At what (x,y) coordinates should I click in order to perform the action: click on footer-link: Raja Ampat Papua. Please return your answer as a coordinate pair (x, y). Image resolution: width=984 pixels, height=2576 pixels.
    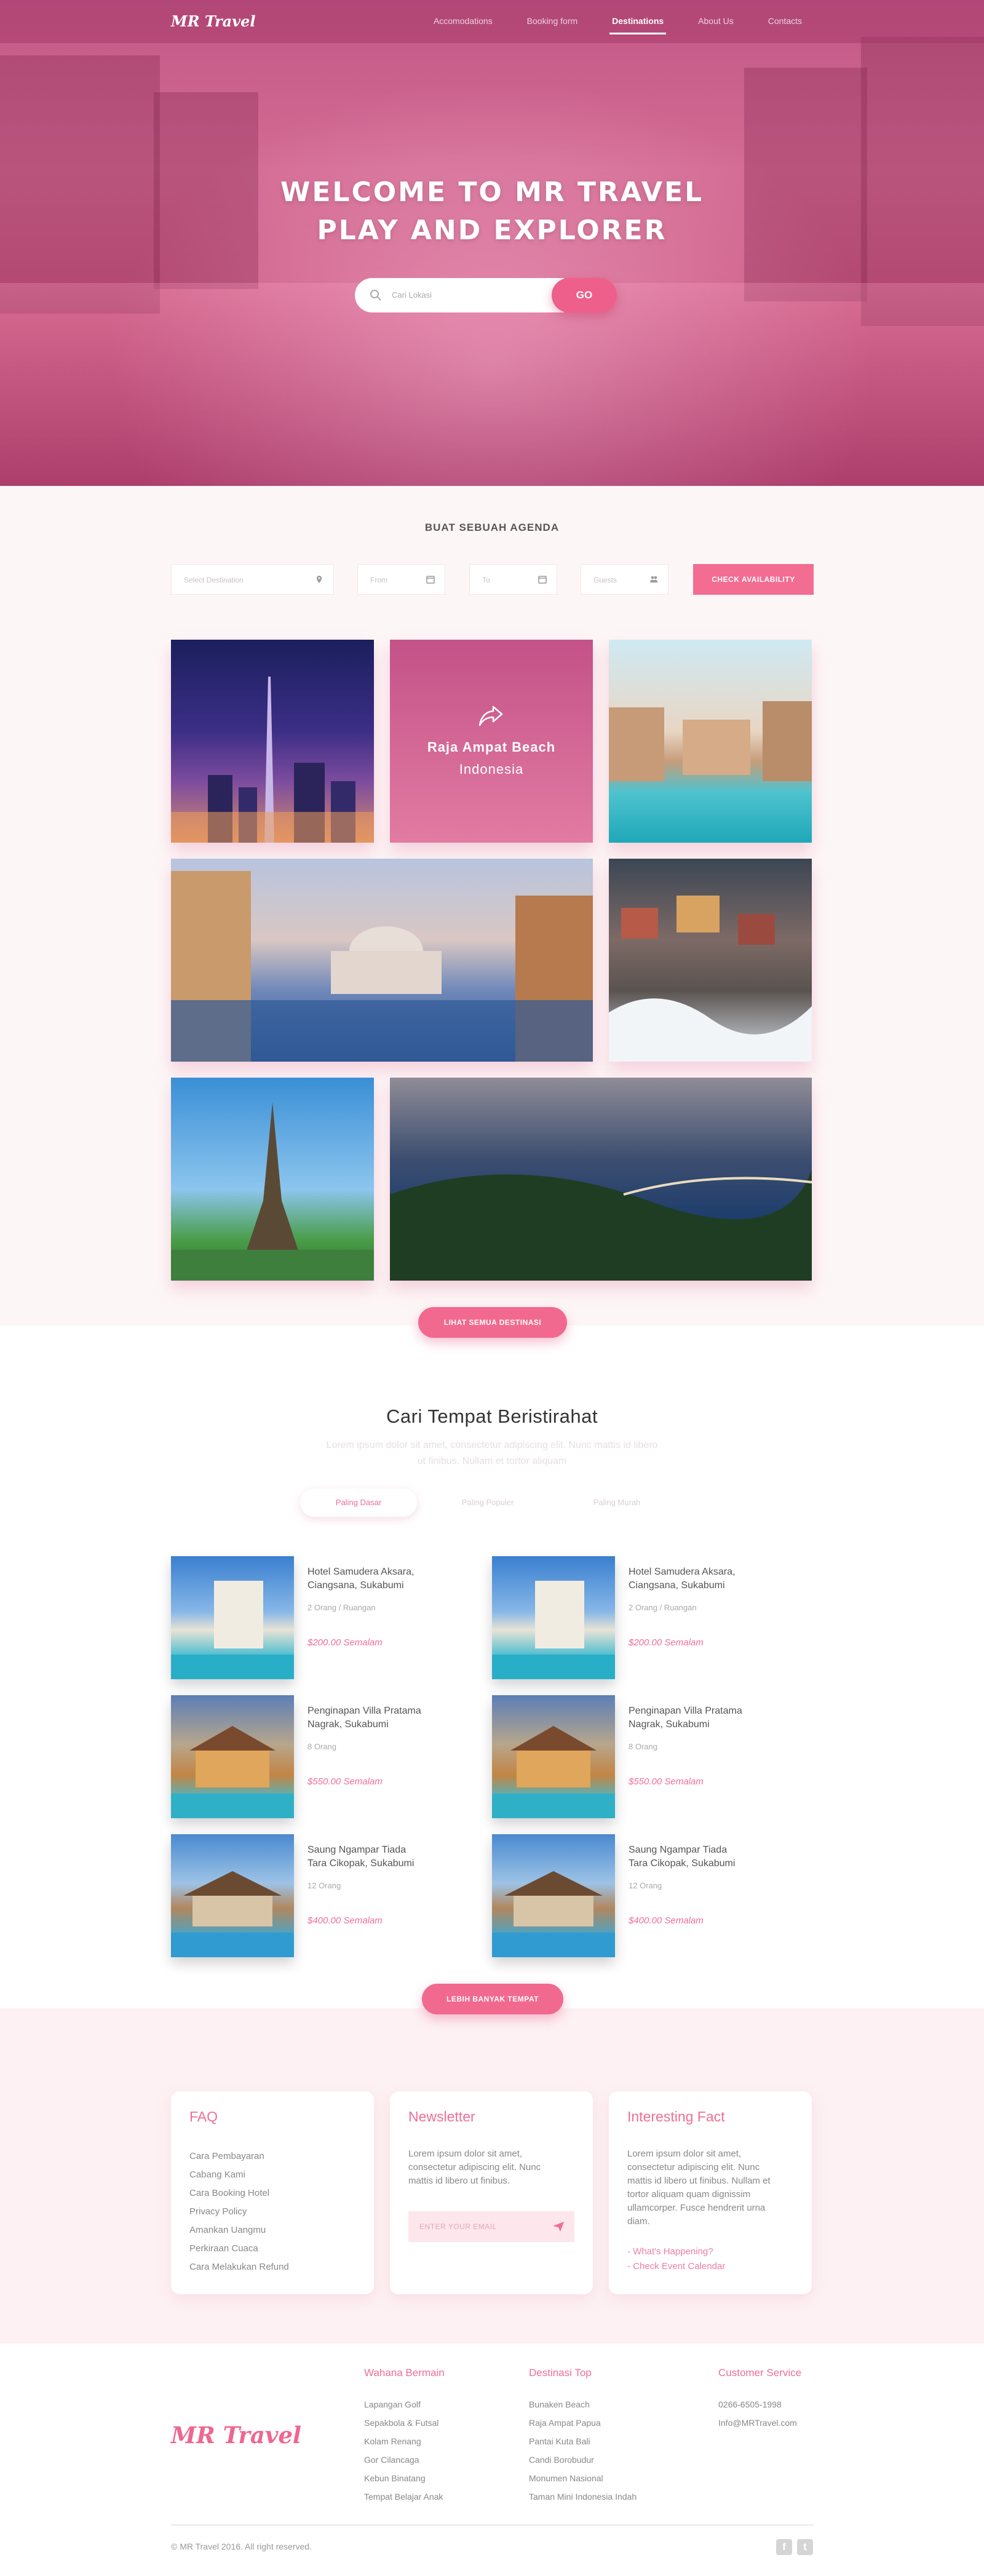
    Looking at the image, I should click on (583, 2423).